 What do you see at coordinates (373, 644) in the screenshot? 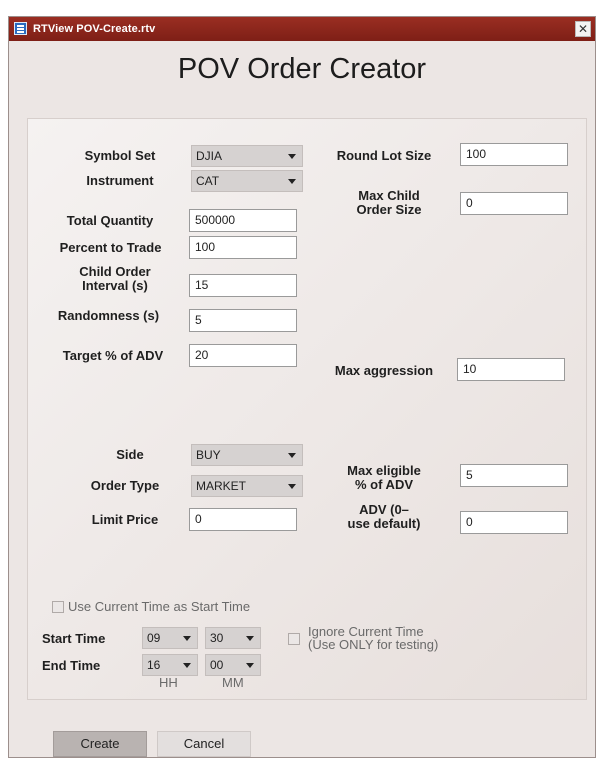
I see `ignore-current-time-label-line2: (Use ONLY for testing)` at bounding box center [373, 644].